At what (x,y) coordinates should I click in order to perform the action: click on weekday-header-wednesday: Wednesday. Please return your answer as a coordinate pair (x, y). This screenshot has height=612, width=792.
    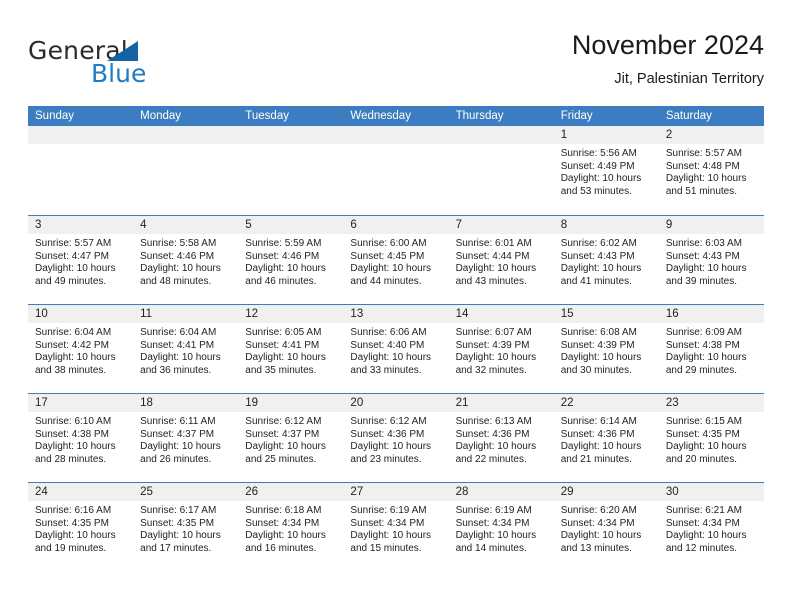
    Looking at the image, I should click on (380, 116).